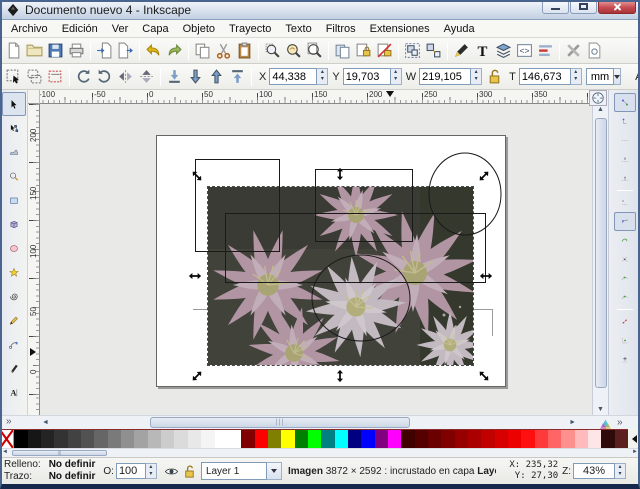 The height and width of the screenshot is (489, 640). Describe the element at coordinates (280, 422) in the screenshot. I see `horizontal-scrollbar-thumb: |||` at that location.